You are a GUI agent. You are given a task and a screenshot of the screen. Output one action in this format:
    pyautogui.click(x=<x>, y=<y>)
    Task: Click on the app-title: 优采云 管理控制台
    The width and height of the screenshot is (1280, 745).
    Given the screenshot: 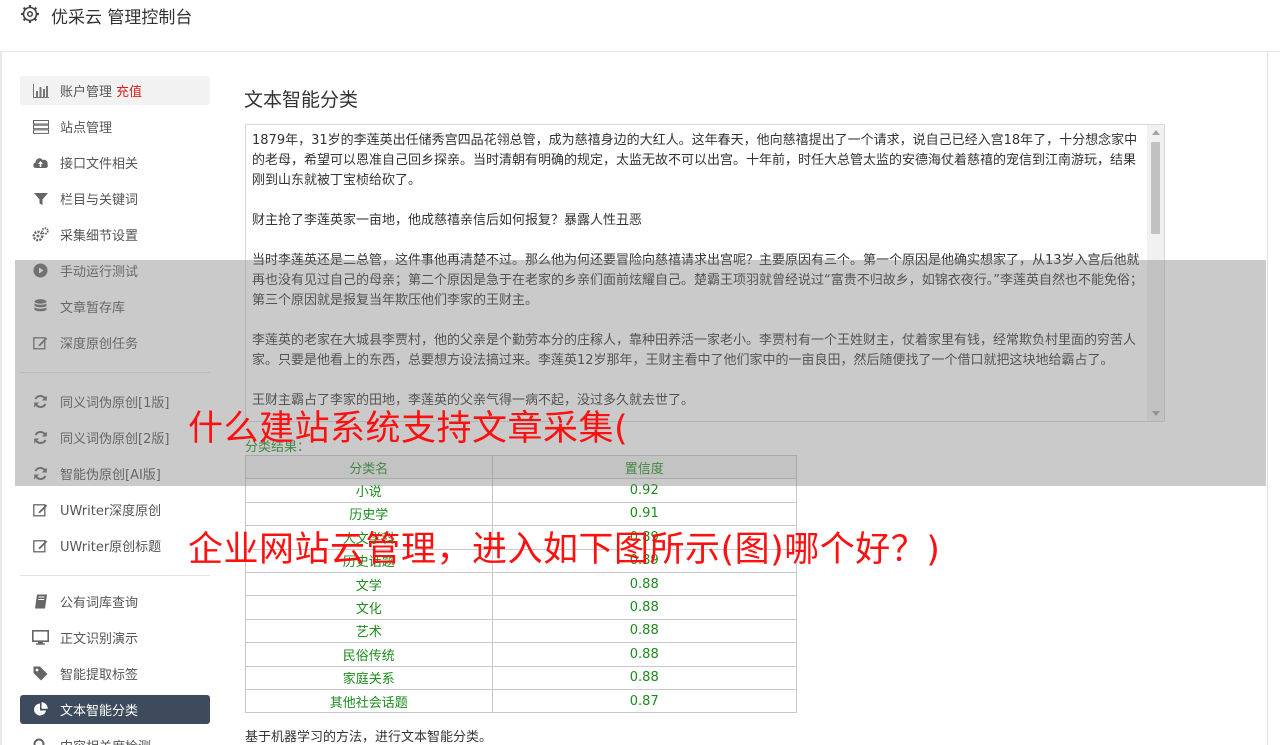 What is the action you would take?
    pyautogui.click(x=122, y=18)
    